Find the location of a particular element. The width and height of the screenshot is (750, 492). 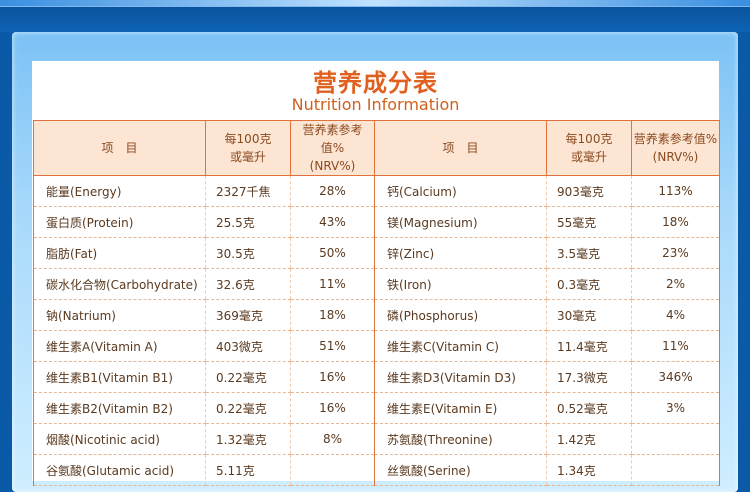

nutrient-name: 维生素C(Vitamin C) is located at coordinates (460, 346).